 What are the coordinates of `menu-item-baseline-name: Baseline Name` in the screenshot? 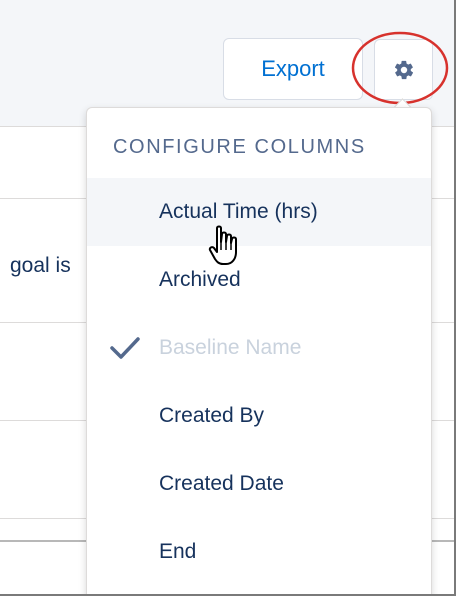 It's located at (259, 348).